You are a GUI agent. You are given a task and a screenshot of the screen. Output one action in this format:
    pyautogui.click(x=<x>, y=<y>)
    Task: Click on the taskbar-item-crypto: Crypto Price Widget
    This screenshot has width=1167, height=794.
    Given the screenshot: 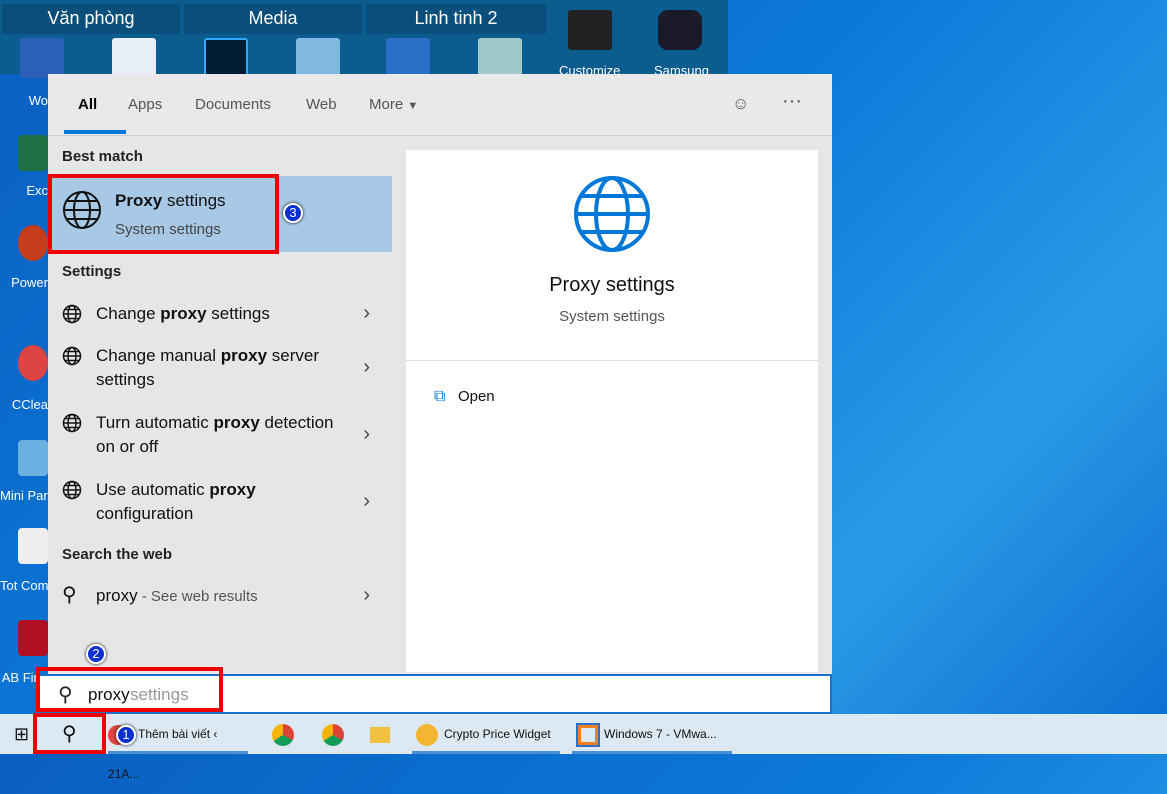 What is the action you would take?
    pyautogui.click(x=486, y=734)
    